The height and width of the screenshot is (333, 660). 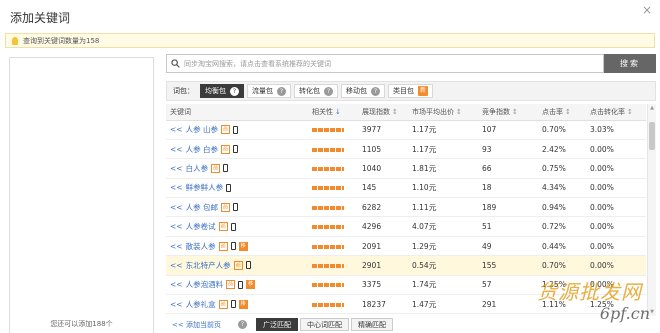 What do you see at coordinates (333, 112) in the screenshot?
I see `column-header: 相关性 ↓` at bounding box center [333, 112].